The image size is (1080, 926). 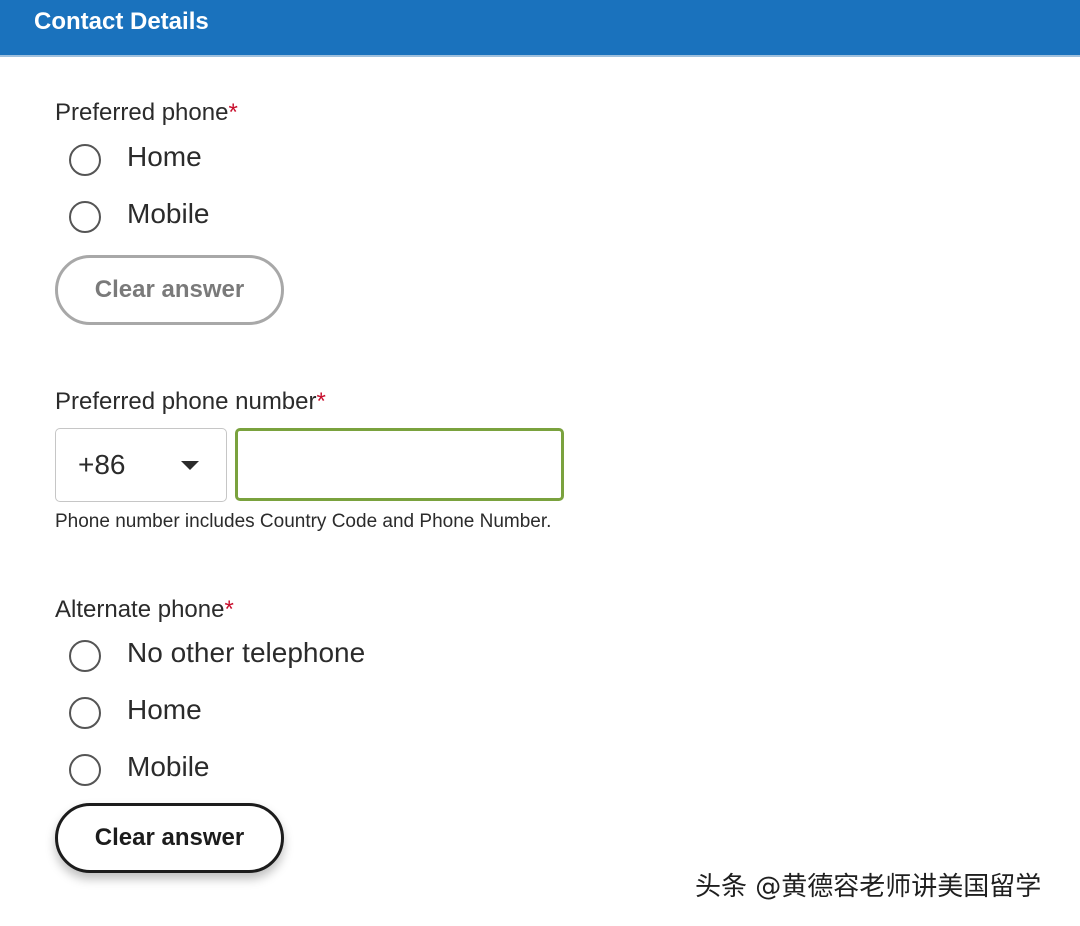 I want to click on clear-preferred-phone-button: Clear answer, so click(x=169, y=290).